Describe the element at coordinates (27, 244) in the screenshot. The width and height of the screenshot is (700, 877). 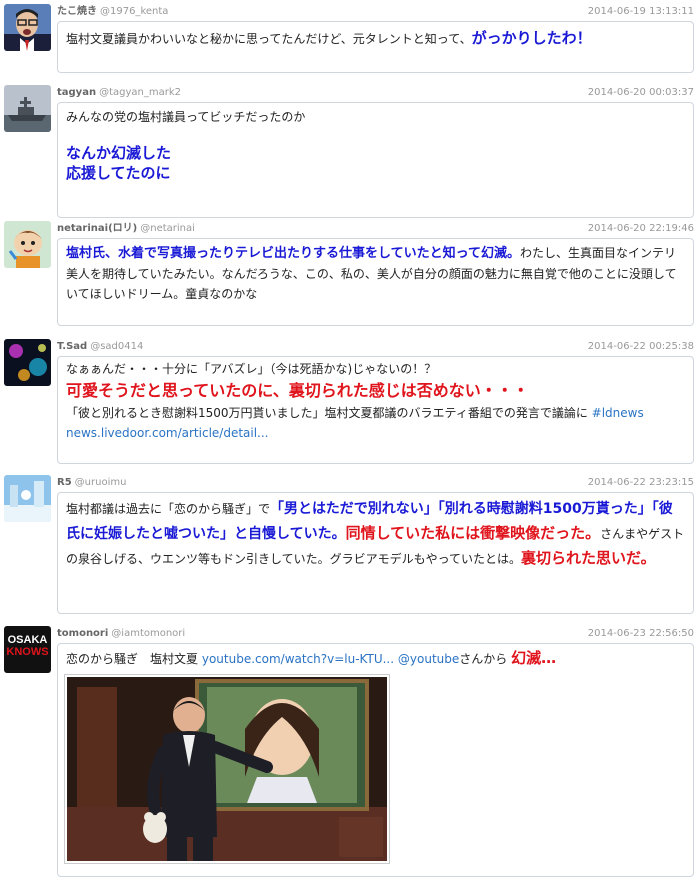
I see `avatar-cartoon-boy` at that location.